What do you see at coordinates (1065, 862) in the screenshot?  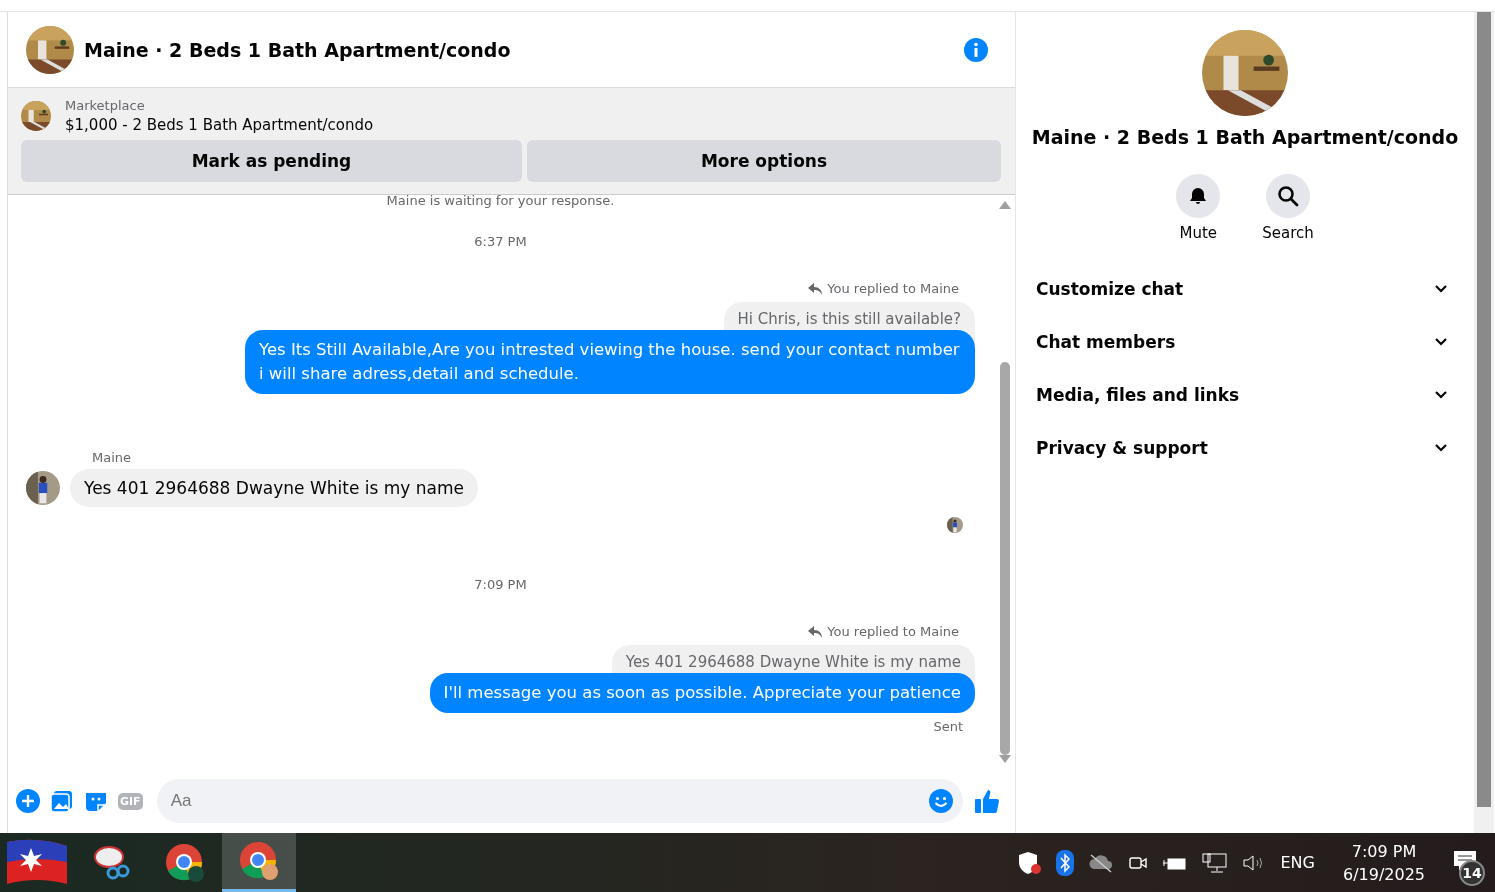 I see `bluetooth-icon` at bounding box center [1065, 862].